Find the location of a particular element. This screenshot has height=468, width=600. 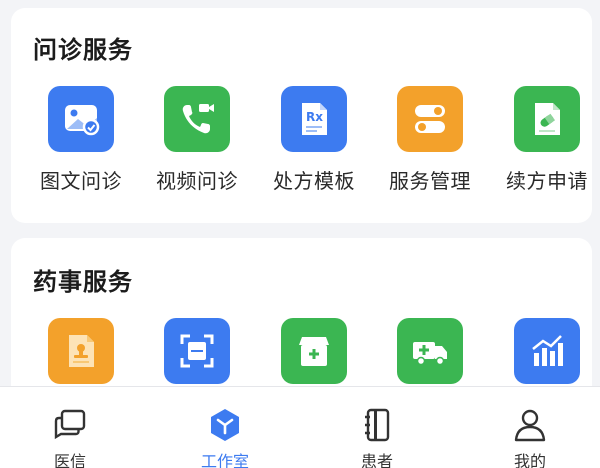

prescription-rx-icon: Rx is located at coordinates (314, 119).